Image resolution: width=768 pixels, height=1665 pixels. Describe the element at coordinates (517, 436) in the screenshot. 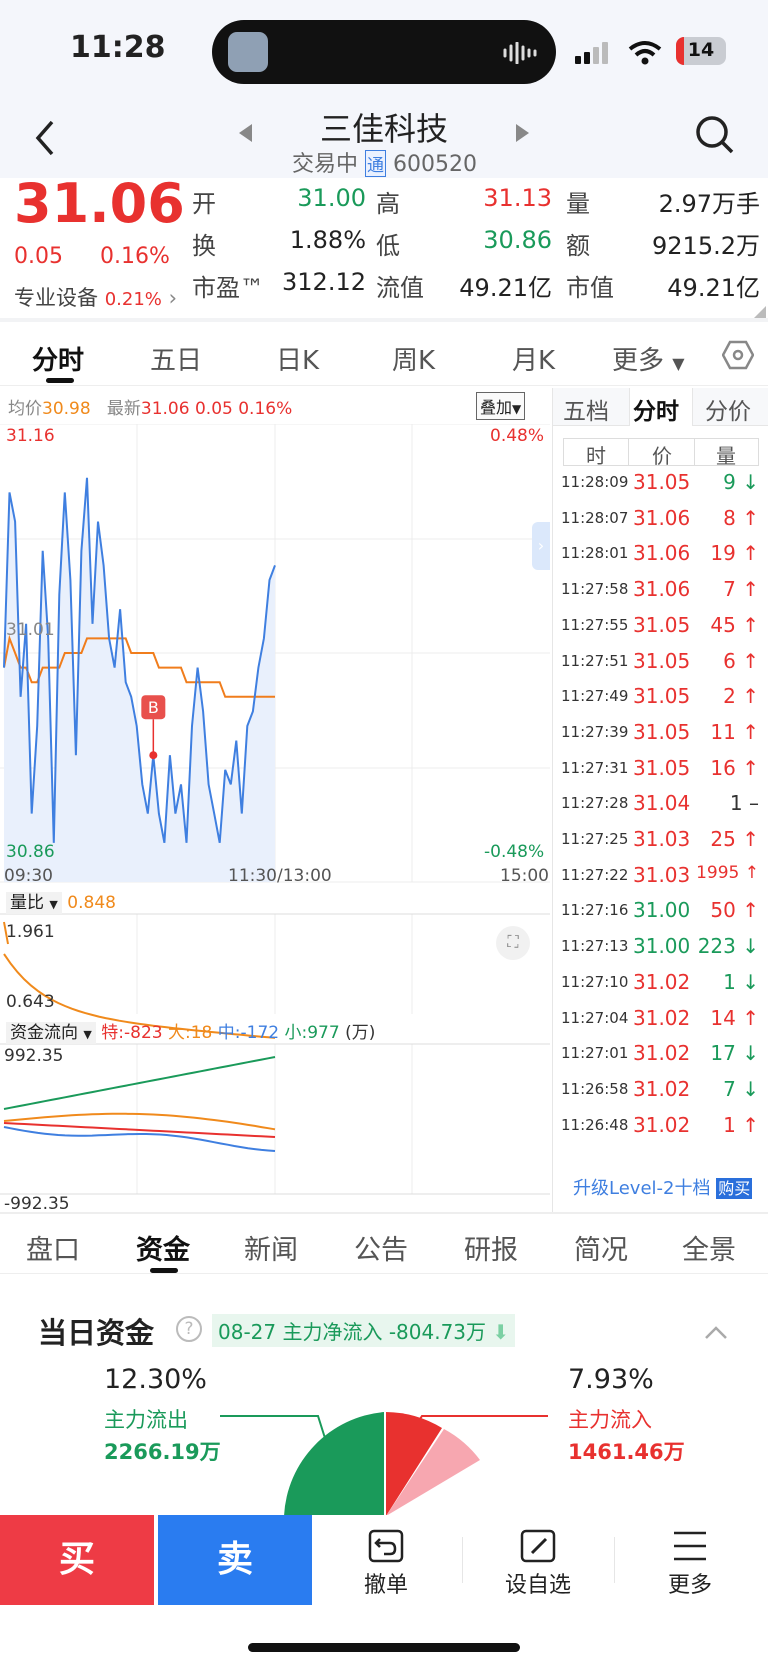

I see `pct-top-label: 0.48%` at that location.